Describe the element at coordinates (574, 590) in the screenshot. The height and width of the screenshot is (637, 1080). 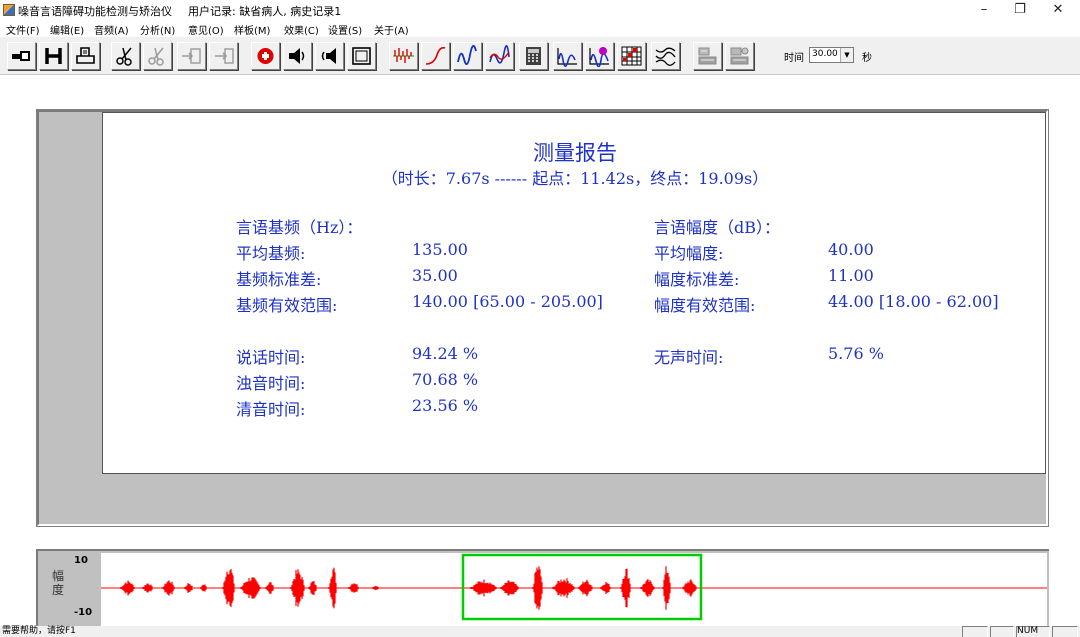
I see `waveform-canvas` at that location.